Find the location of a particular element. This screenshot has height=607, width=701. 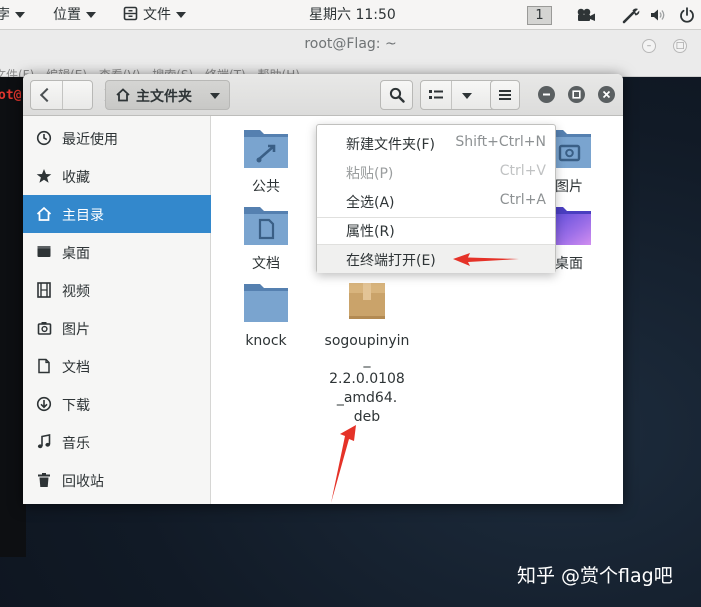

power-icon is located at coordinates (687, 15).